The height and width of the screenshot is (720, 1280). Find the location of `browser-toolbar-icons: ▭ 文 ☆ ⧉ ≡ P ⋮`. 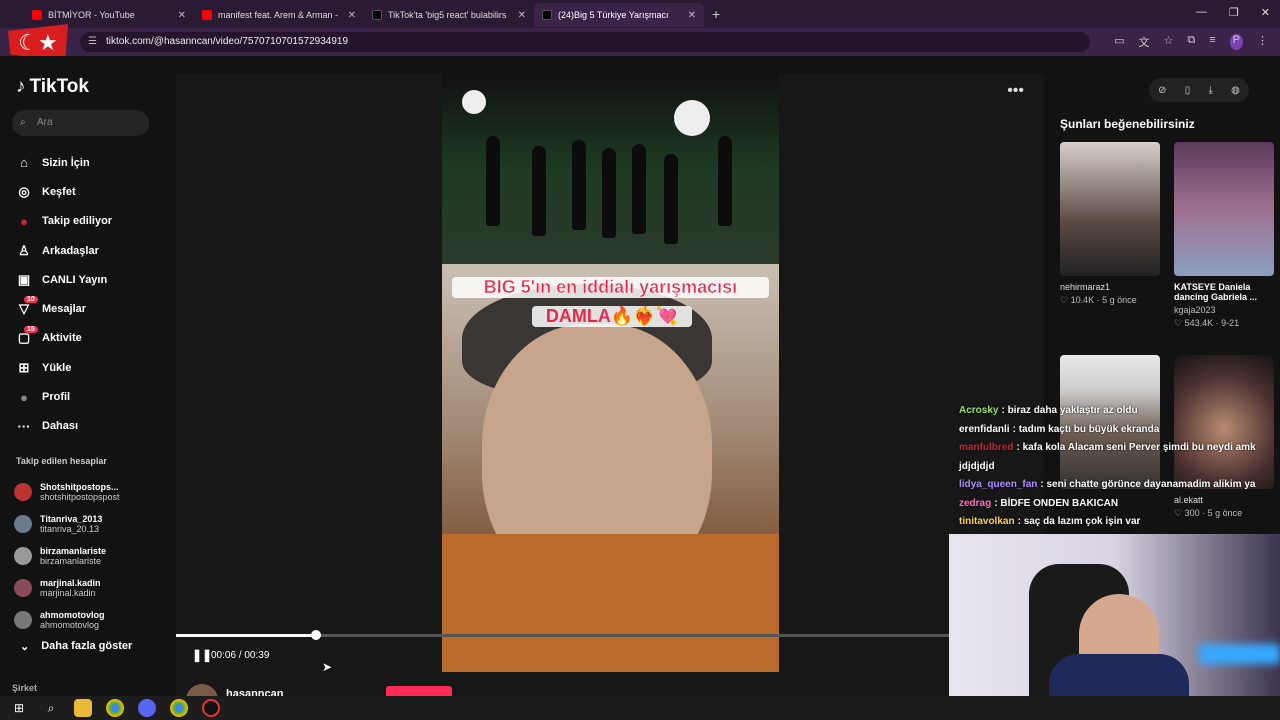

browser-toolbar-icons: ▭ 文 ☆ ⧉ ≡ P ⋮ is located at coordinates (1191, 42).